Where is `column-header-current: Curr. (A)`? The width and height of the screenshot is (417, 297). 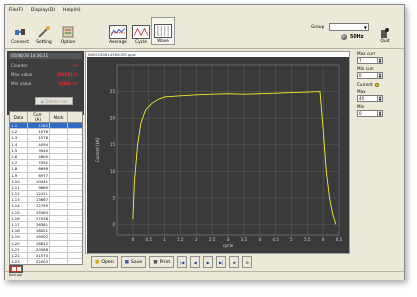 column-header-current: Curr. (A) is located at coordinates (39, 117).